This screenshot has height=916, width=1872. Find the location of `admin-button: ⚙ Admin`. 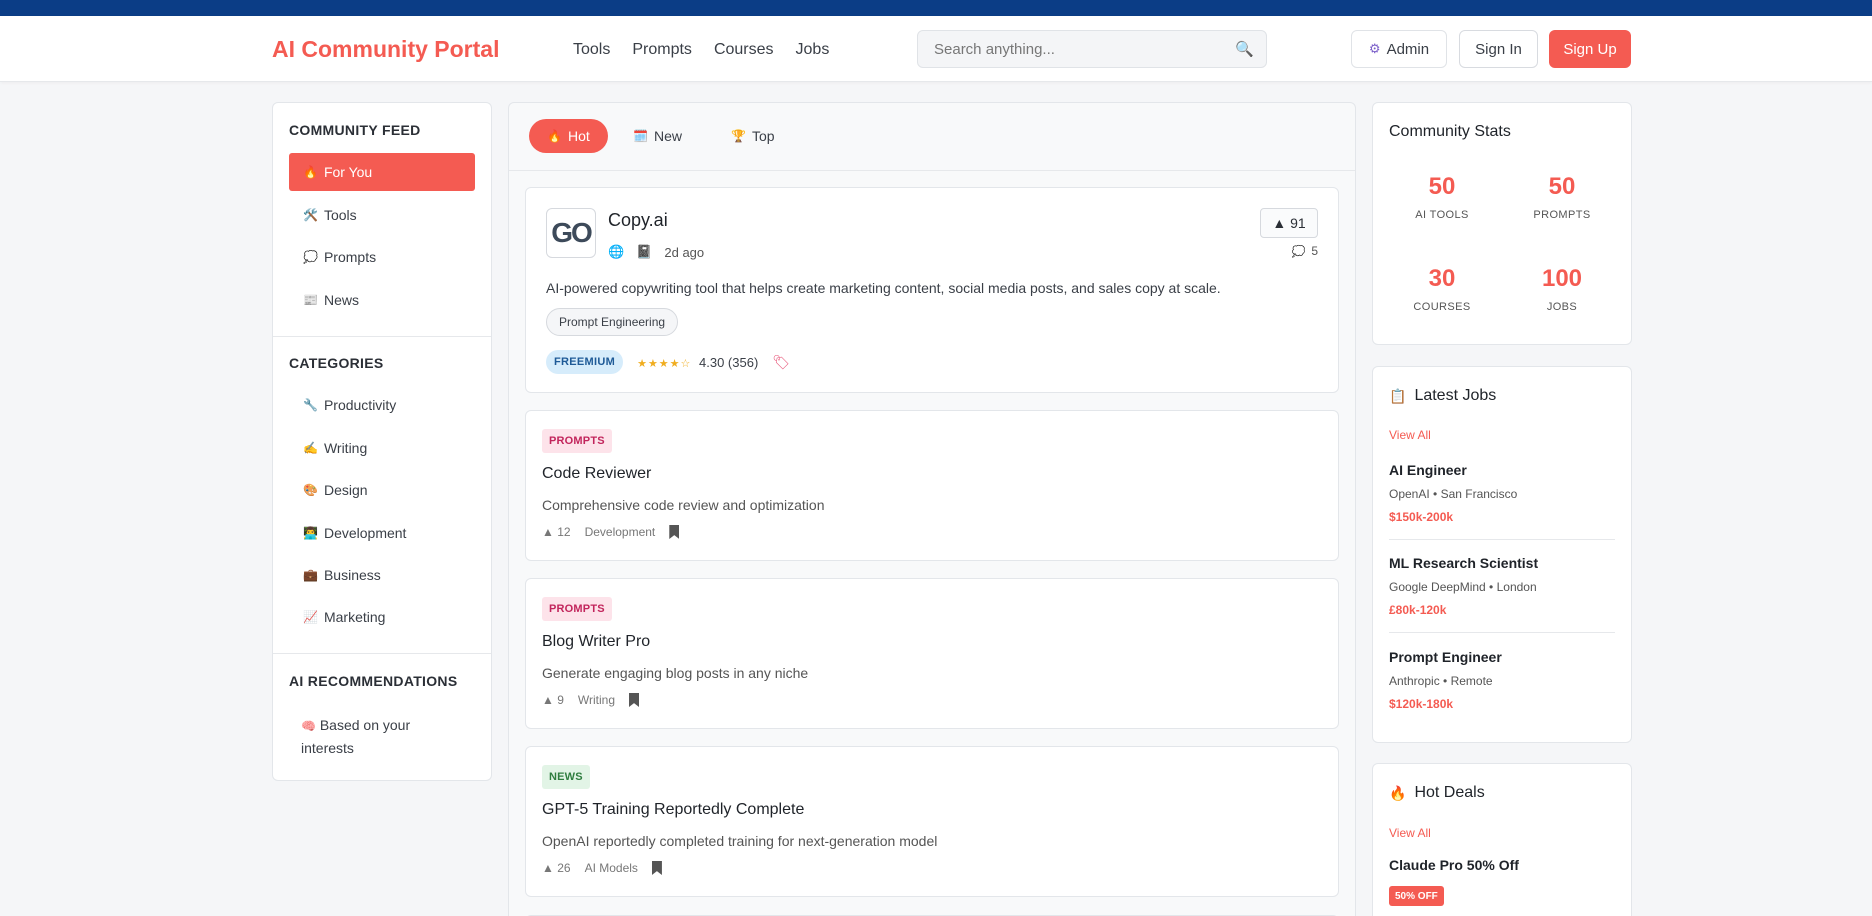

admin-button: ⚙ Admin is located at coordinates (1399, 49).